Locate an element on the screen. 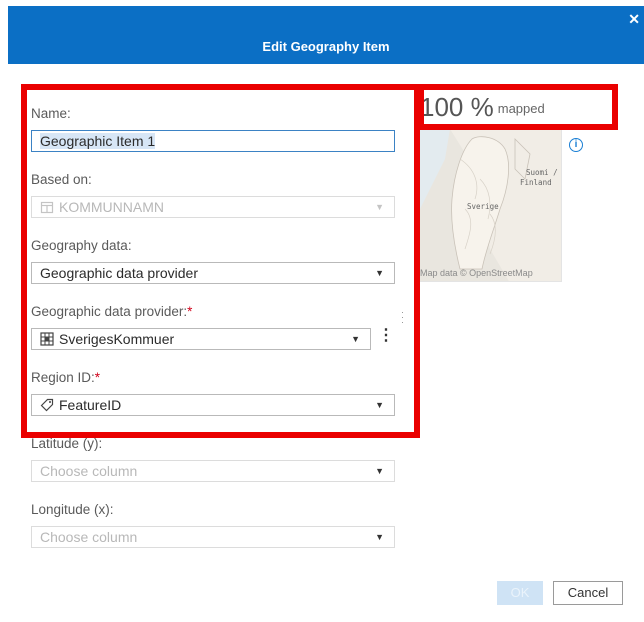  longitude-label: Longitude (x): is located at coordinates (72, 509).